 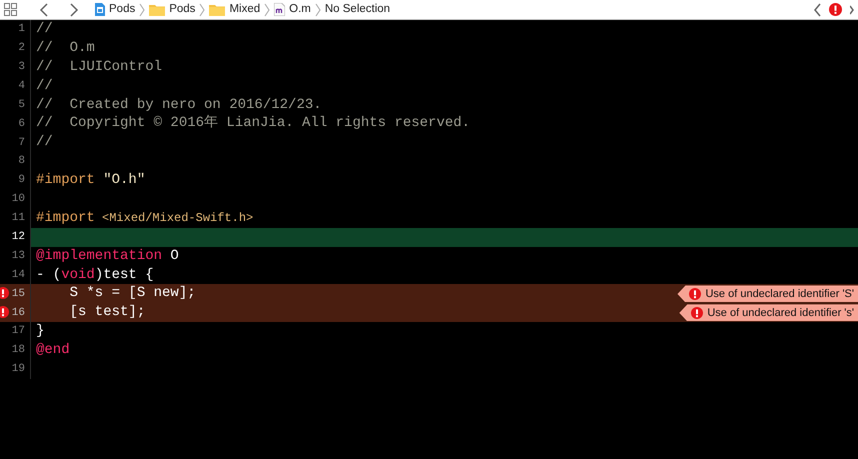 What do you see at coordinates (357, 9) in the screenshot?
I see `breadcrumb-item: No Selection` at bounding box center [357, 9].